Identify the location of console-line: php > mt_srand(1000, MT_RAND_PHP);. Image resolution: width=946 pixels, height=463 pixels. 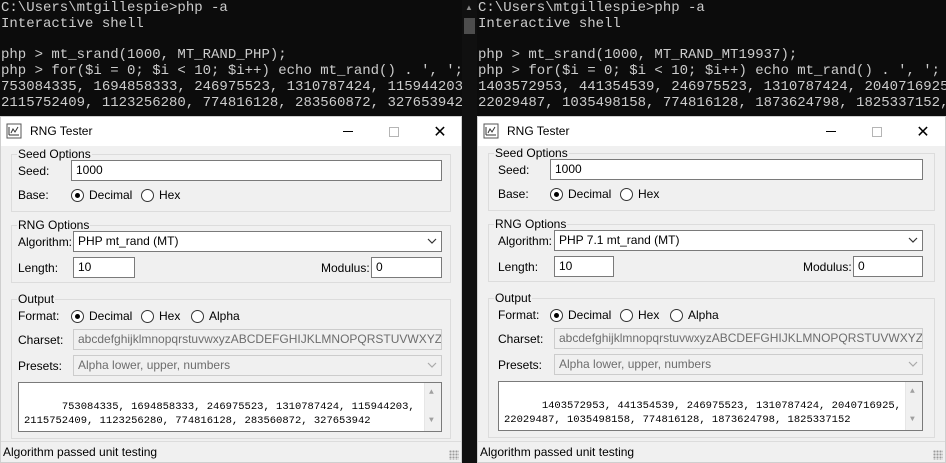
(144, 55).